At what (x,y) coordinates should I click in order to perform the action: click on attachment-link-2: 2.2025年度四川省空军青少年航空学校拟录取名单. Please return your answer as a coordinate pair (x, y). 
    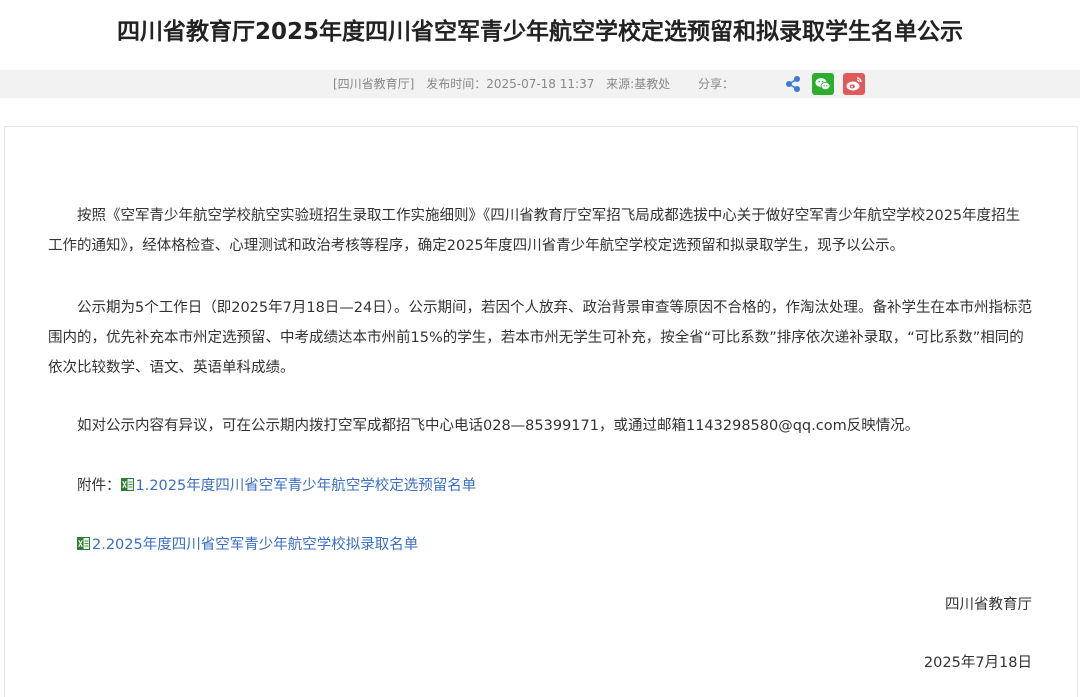
    Looking at the image, I should click on (255, 545).